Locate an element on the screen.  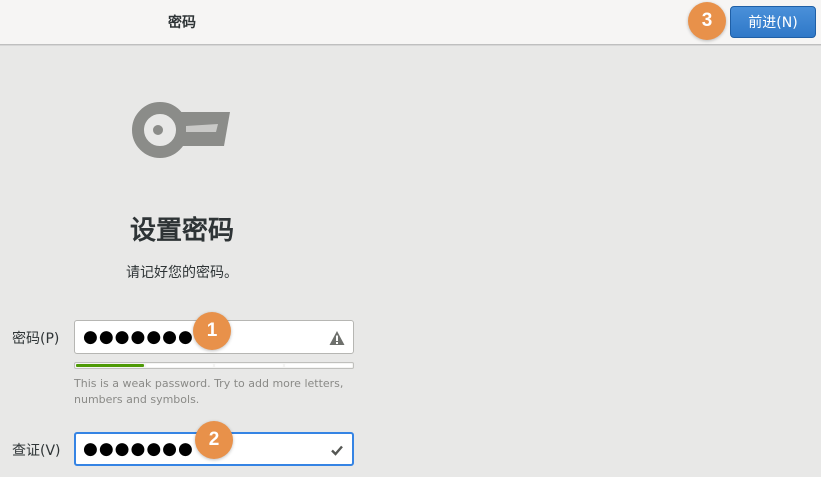
password-strength-bar is located at coordinates (214, 365).